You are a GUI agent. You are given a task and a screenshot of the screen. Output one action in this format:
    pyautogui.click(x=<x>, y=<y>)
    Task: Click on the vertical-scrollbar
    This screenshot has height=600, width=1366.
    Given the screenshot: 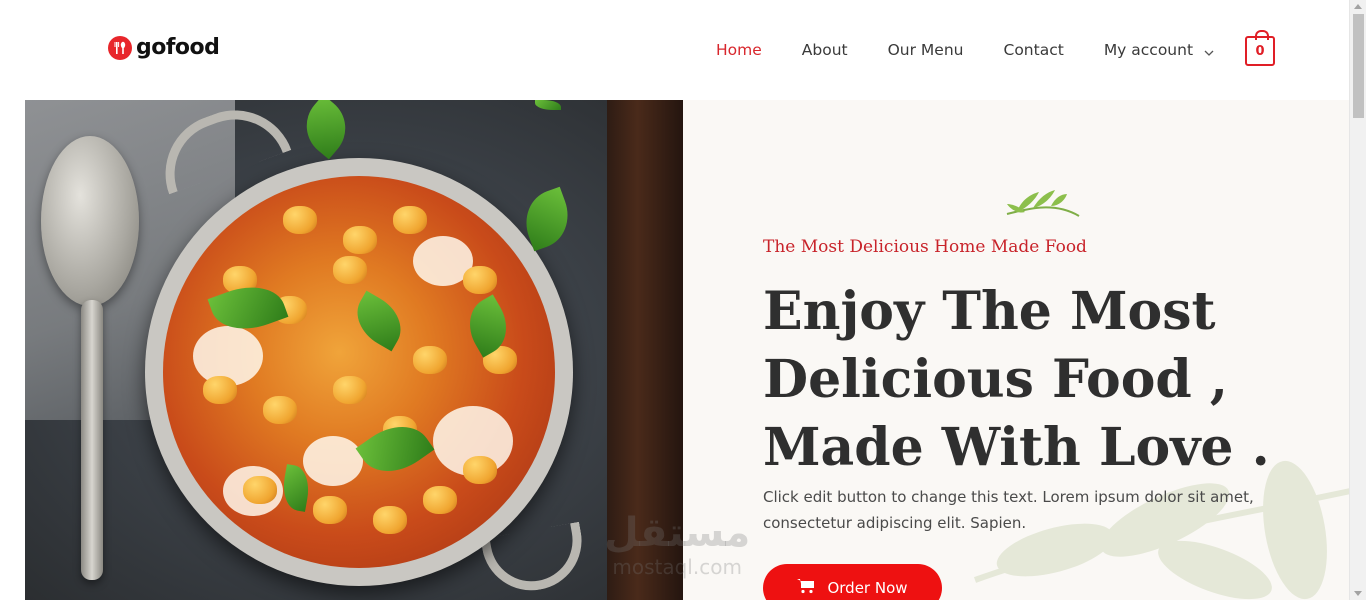 What is the action you would take?
    pyautogui.click(x=1357, y=300)
    